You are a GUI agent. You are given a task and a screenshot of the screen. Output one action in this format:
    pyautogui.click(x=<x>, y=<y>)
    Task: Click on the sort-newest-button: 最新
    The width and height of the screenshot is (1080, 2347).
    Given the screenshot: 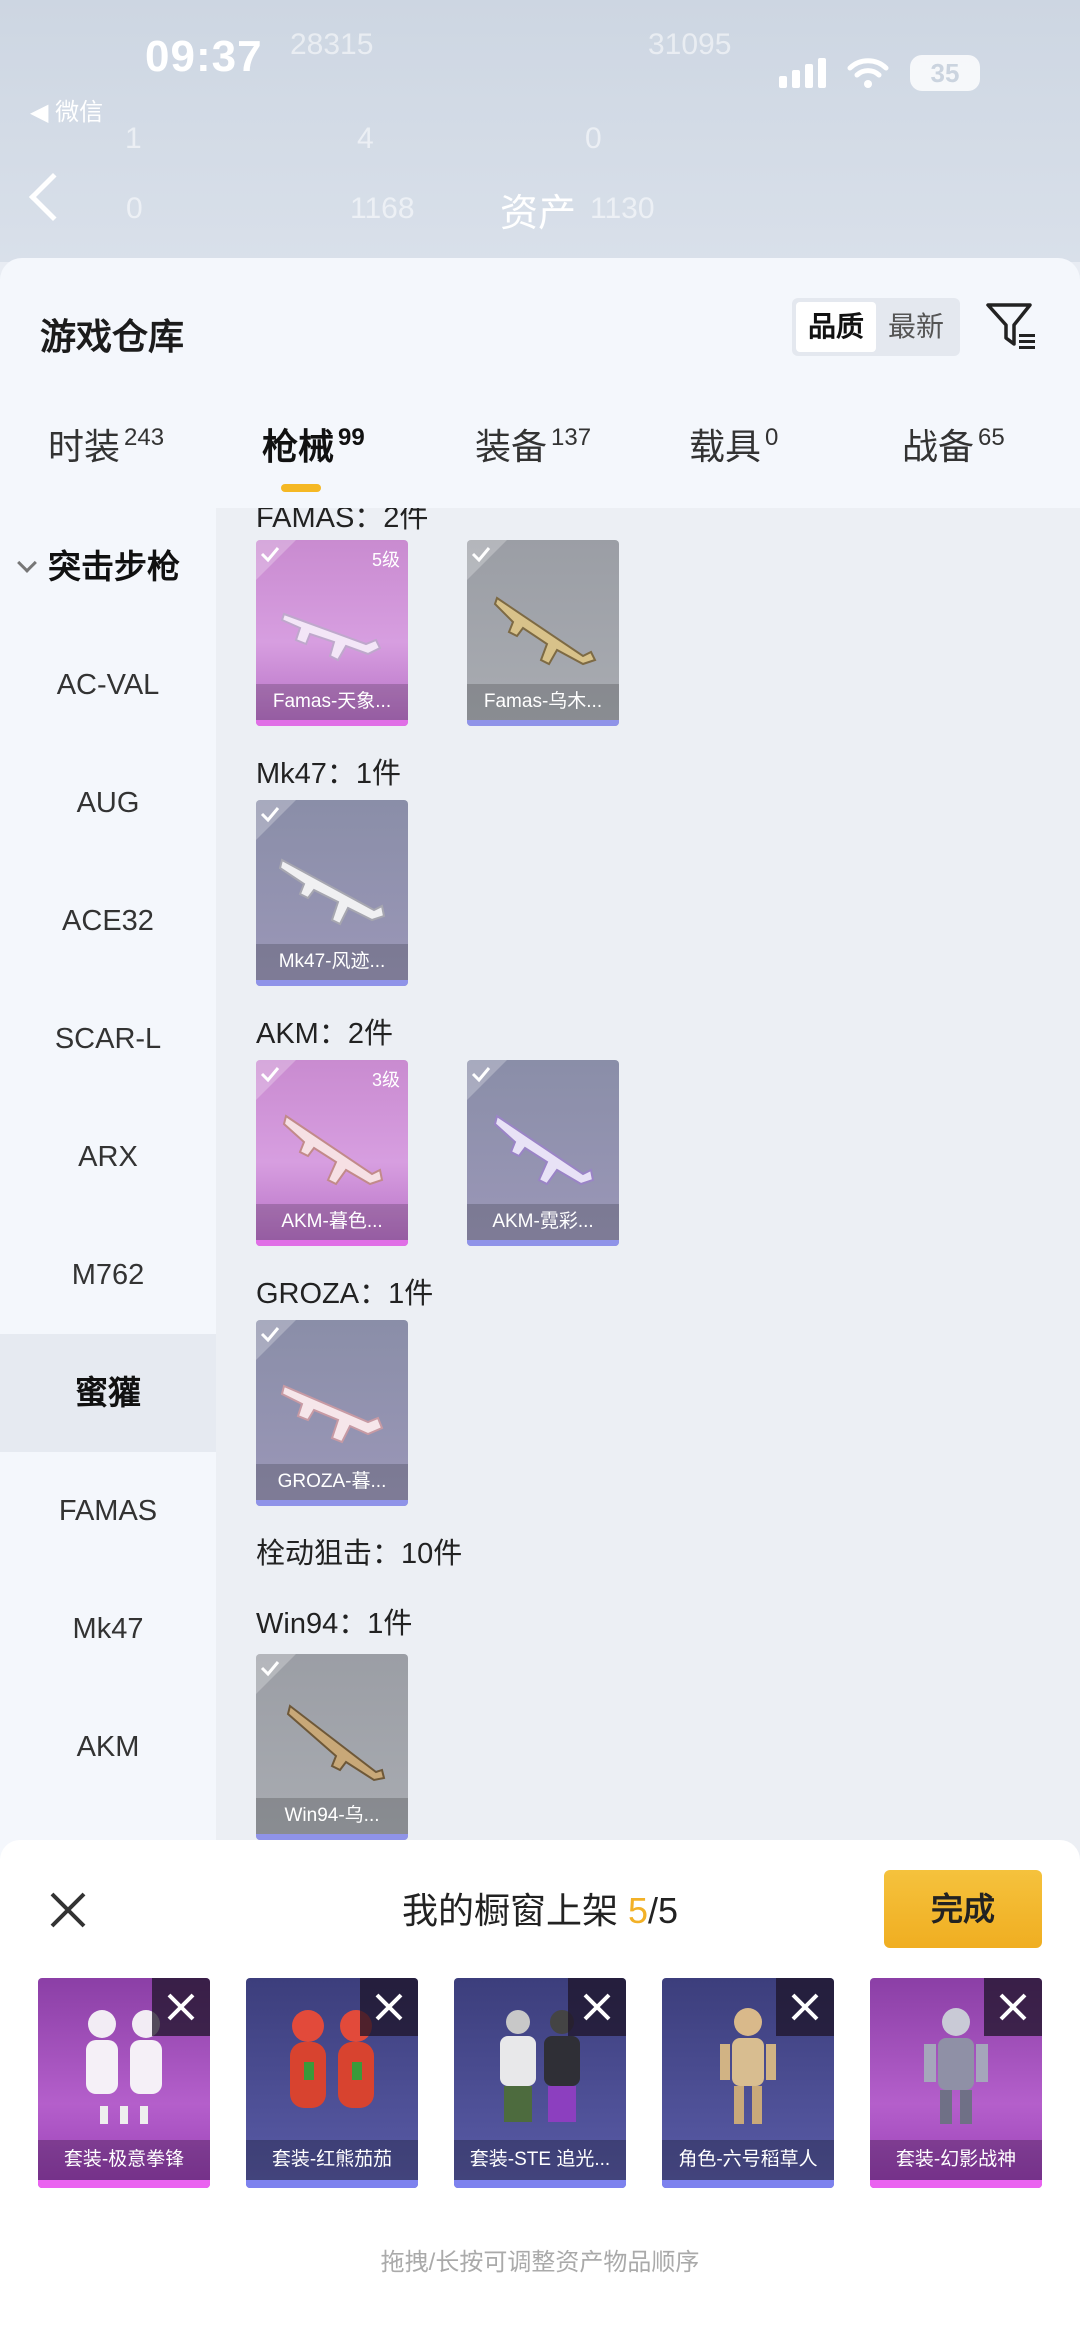 What is the action you would take?
    pyautogui.click(x=916, y=327)
    